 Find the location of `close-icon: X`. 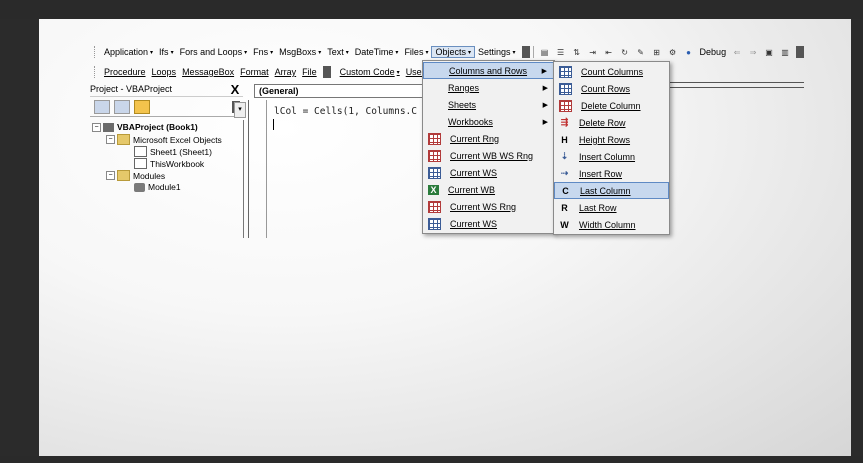

close-icon: X is located at coordinates (235, 89).